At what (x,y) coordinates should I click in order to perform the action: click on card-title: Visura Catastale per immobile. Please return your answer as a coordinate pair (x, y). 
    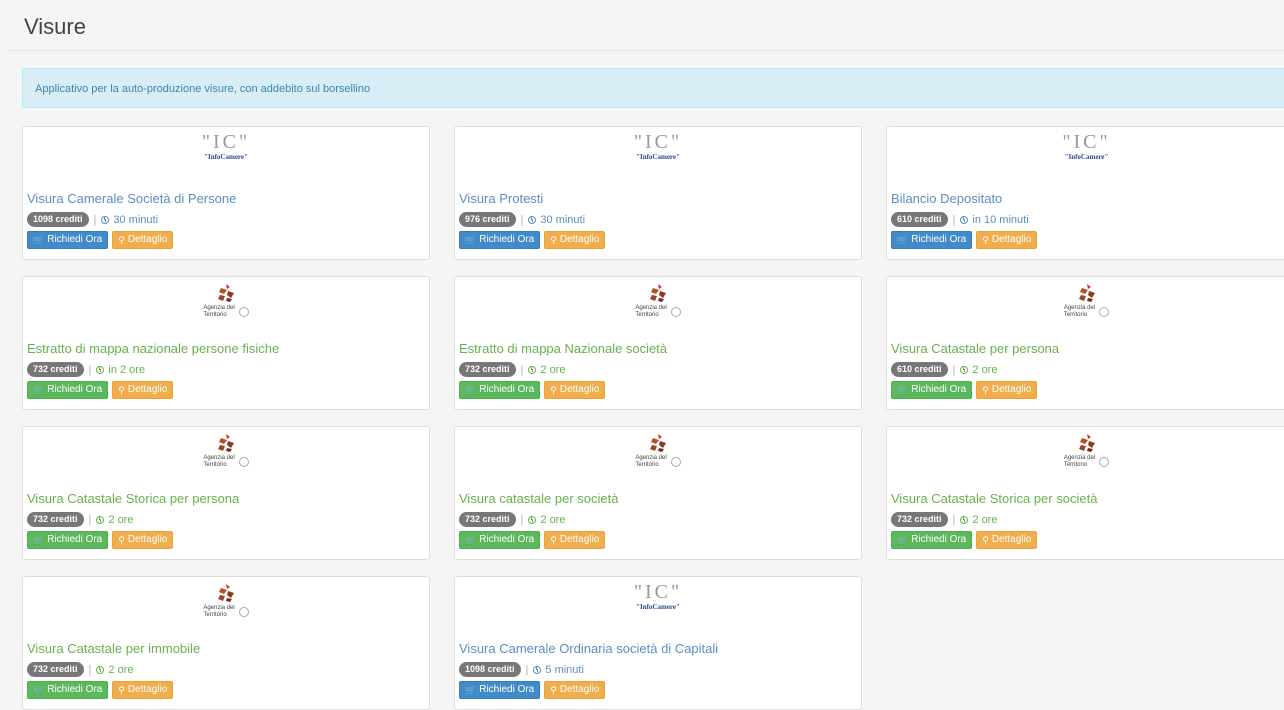
    Looking at the image, I should click on (113, 648).